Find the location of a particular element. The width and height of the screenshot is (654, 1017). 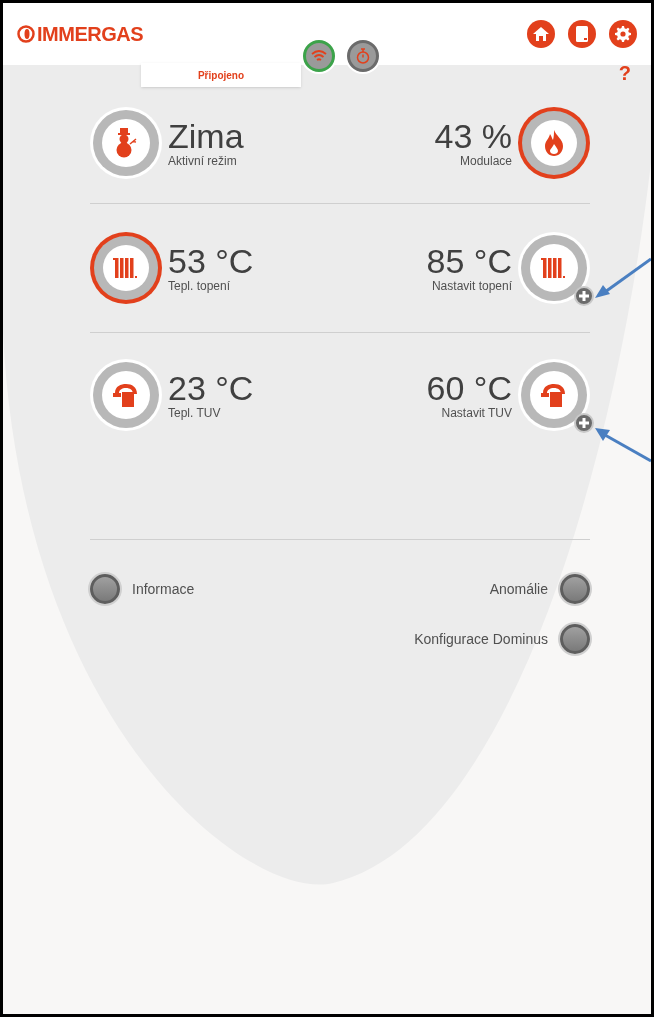

wifi-button is located at coordinates (319, 56).